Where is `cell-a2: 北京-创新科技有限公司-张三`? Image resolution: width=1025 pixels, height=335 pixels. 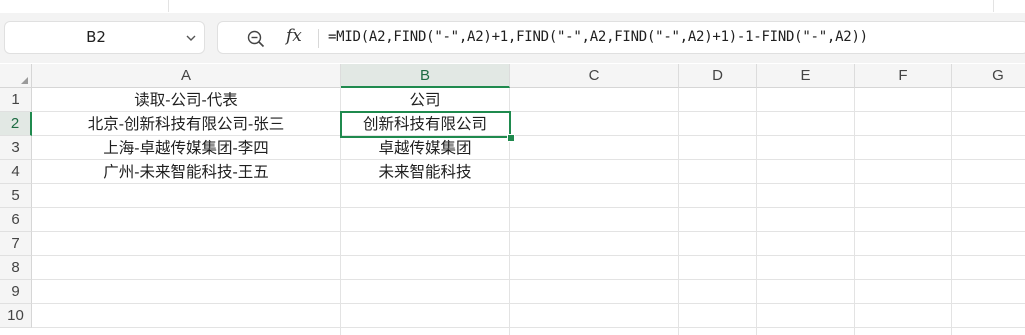 cell-a2: 北京-创新科技有限公司-张三 is located at coordinates (186, 124).